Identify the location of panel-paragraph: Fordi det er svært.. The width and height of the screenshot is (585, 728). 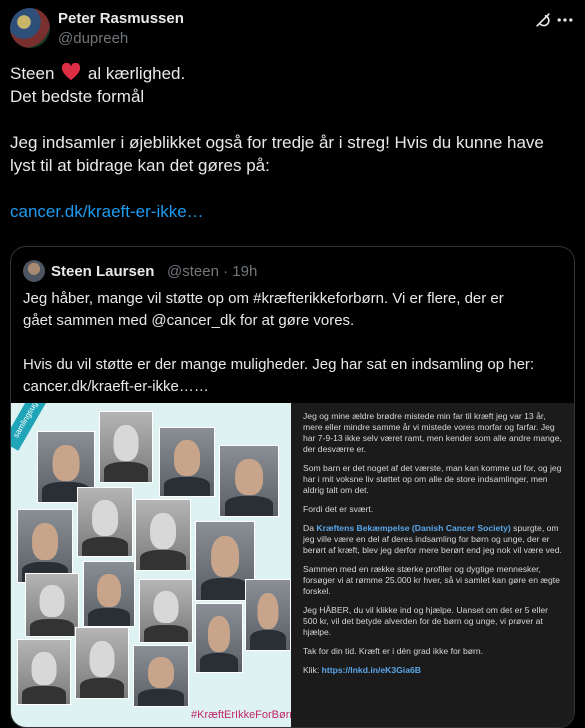
(338, 509).